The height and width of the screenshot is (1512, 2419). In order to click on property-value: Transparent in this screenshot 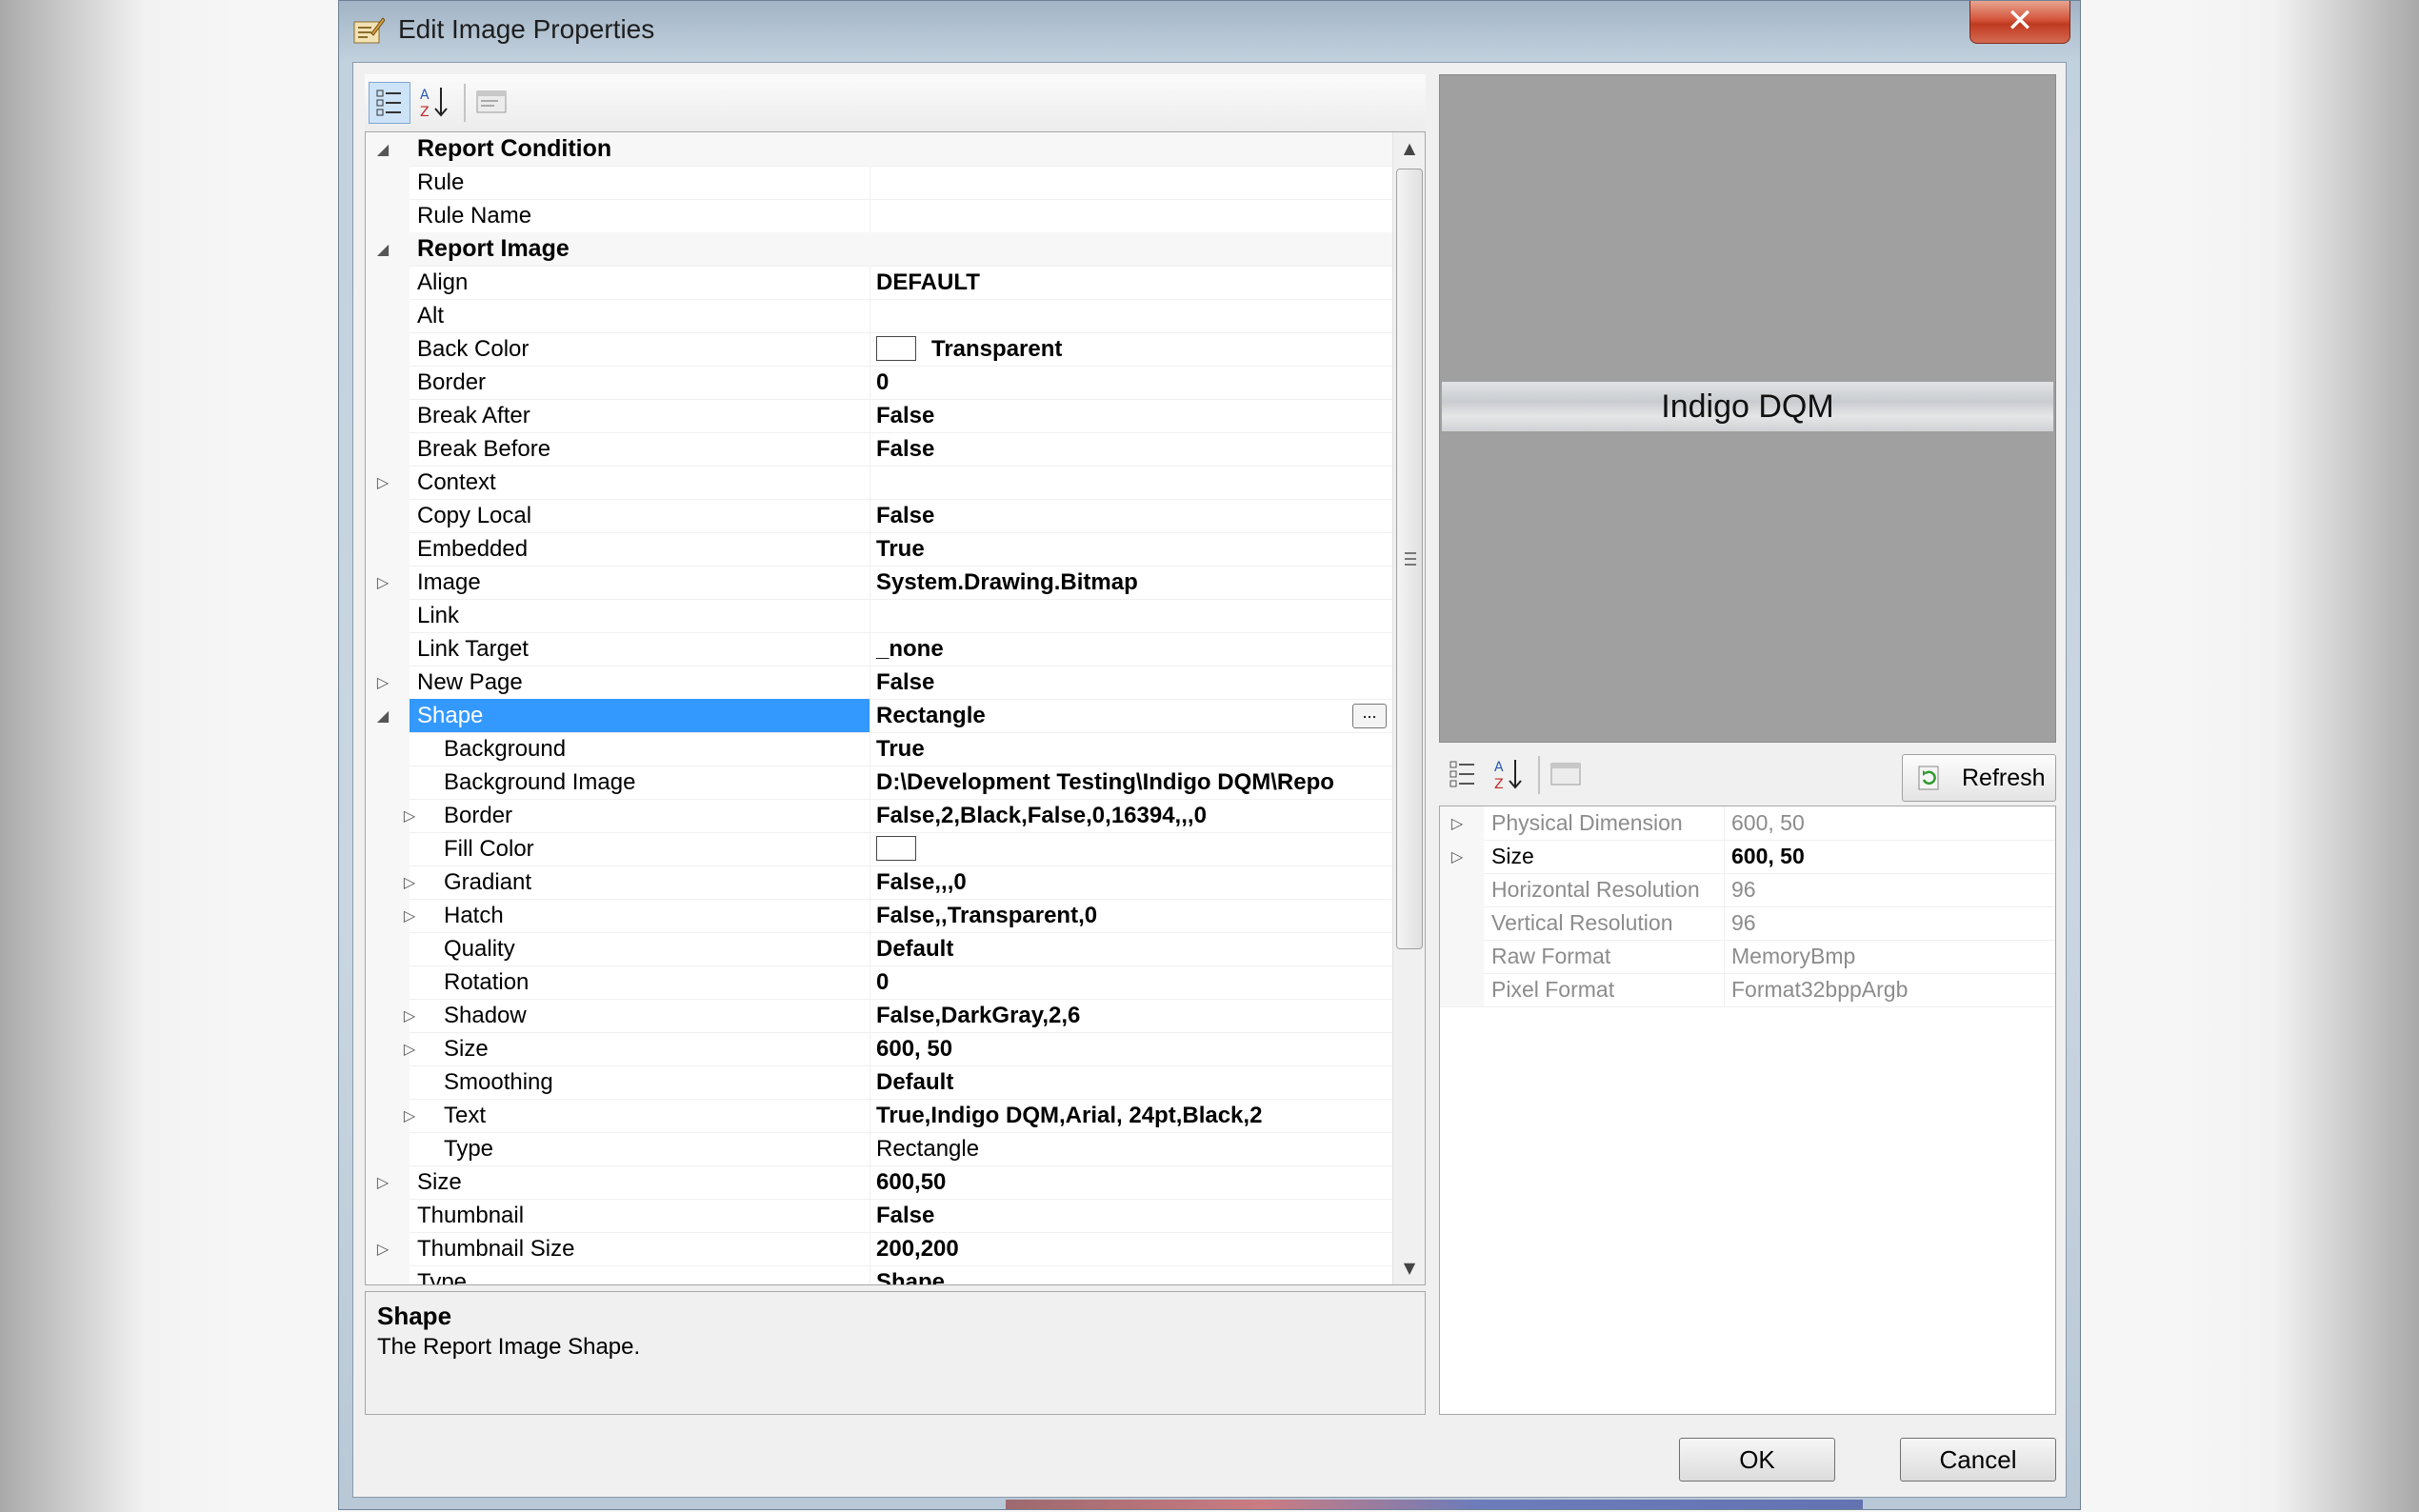, I will do `click(1133, 349)`.